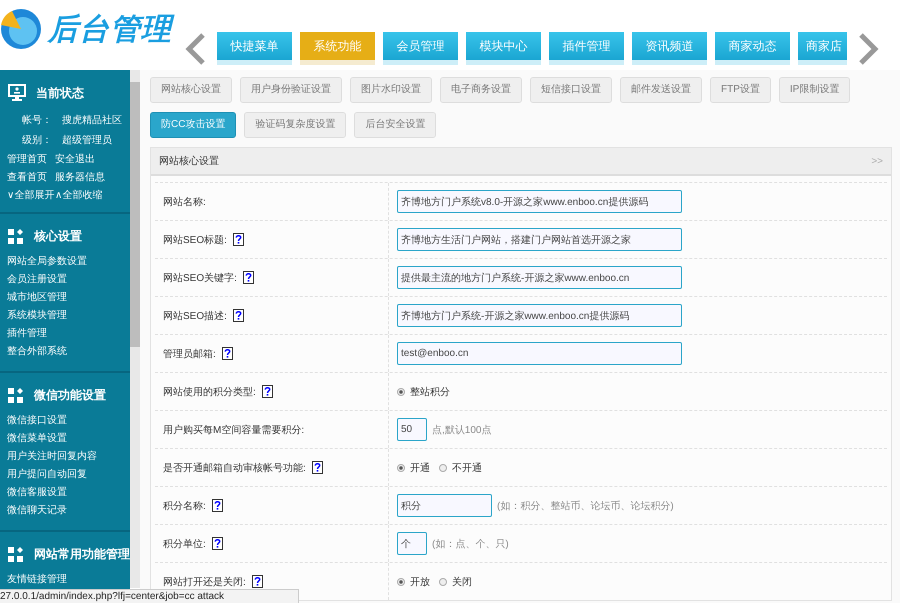 This screenshot has width=900, height=603. What do you see at coordinates (571, 90) in the screenshot?
I see `settings-tab: 短信接口设置` at bounding box center [571, 90].